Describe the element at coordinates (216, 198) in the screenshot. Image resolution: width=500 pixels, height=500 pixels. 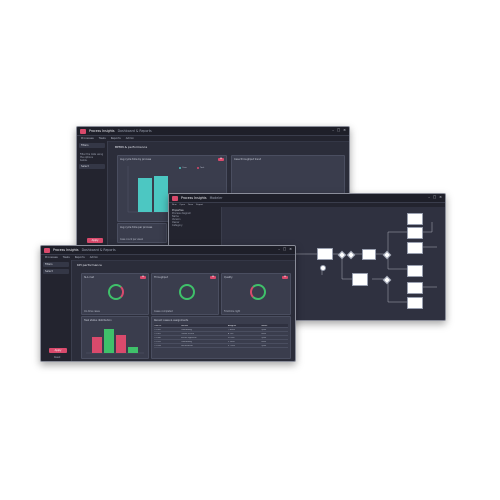
I see `breadcrumb: Modeler` at that location.